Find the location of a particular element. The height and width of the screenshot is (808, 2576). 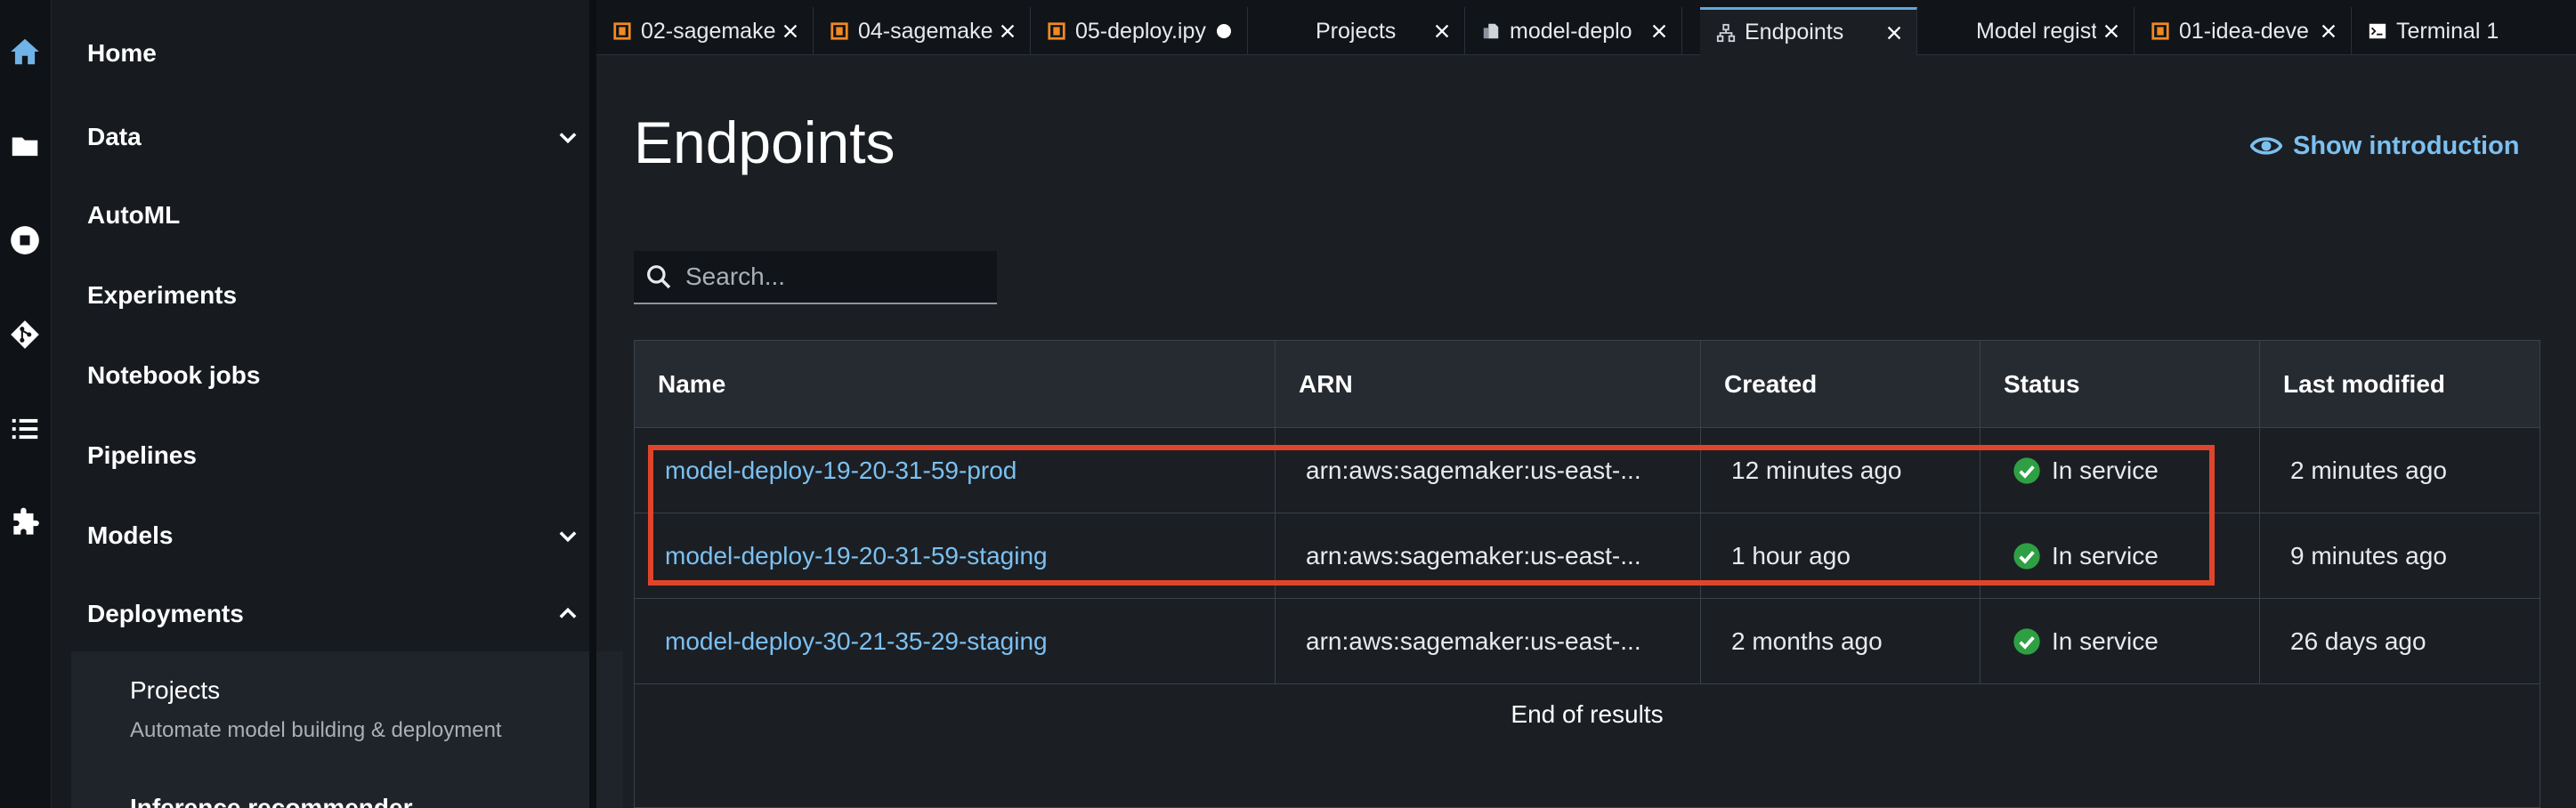

column-header-arn: ARN is located at coordinates (1489, 385).